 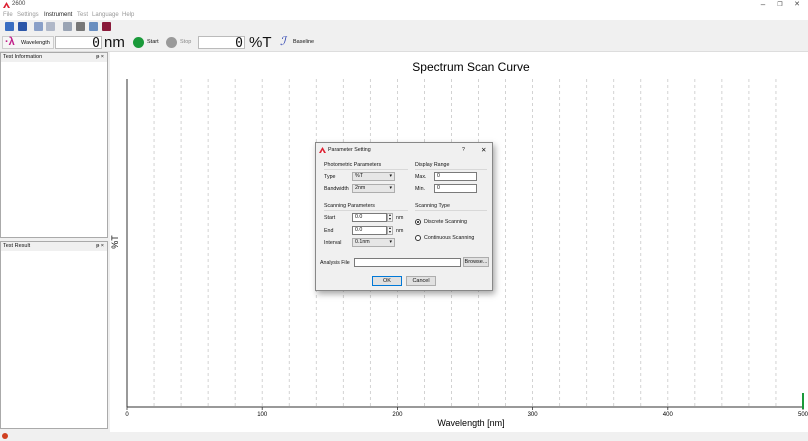 I want to click on test-information-title: Test Information, so click(x=23, y=57).